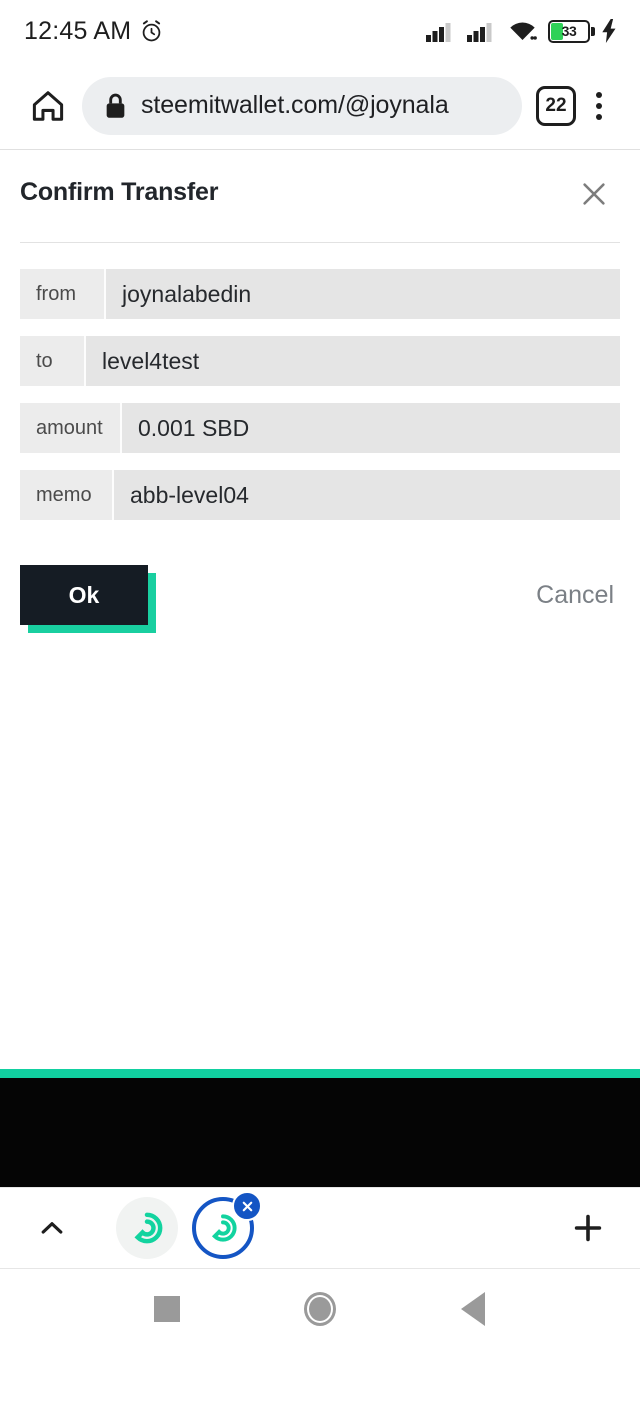 This screenshot has width=640, height=1422. I want to click on new-tab-button, so click(588, 1228).